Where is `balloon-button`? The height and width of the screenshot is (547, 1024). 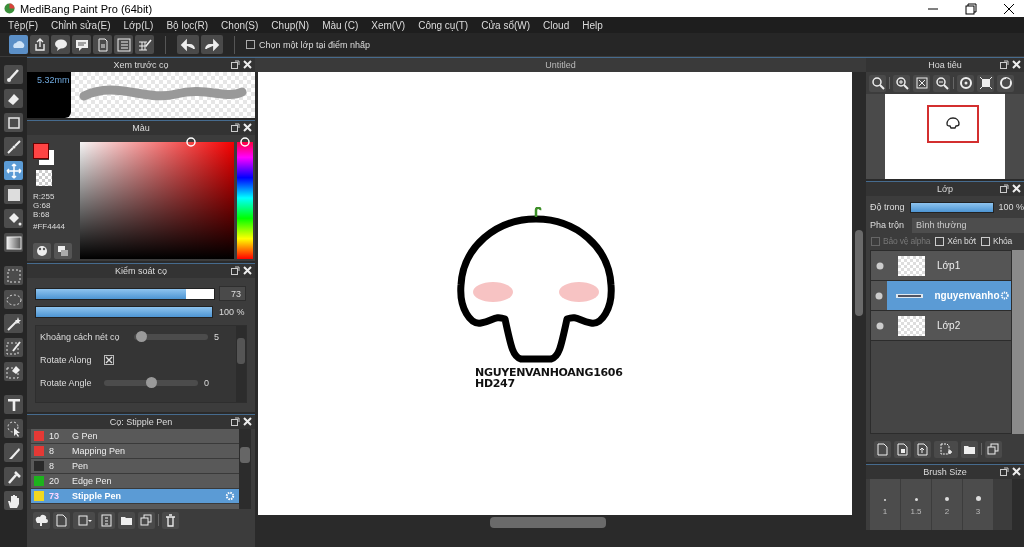
balloon-button is located at coordinates (60, 44).